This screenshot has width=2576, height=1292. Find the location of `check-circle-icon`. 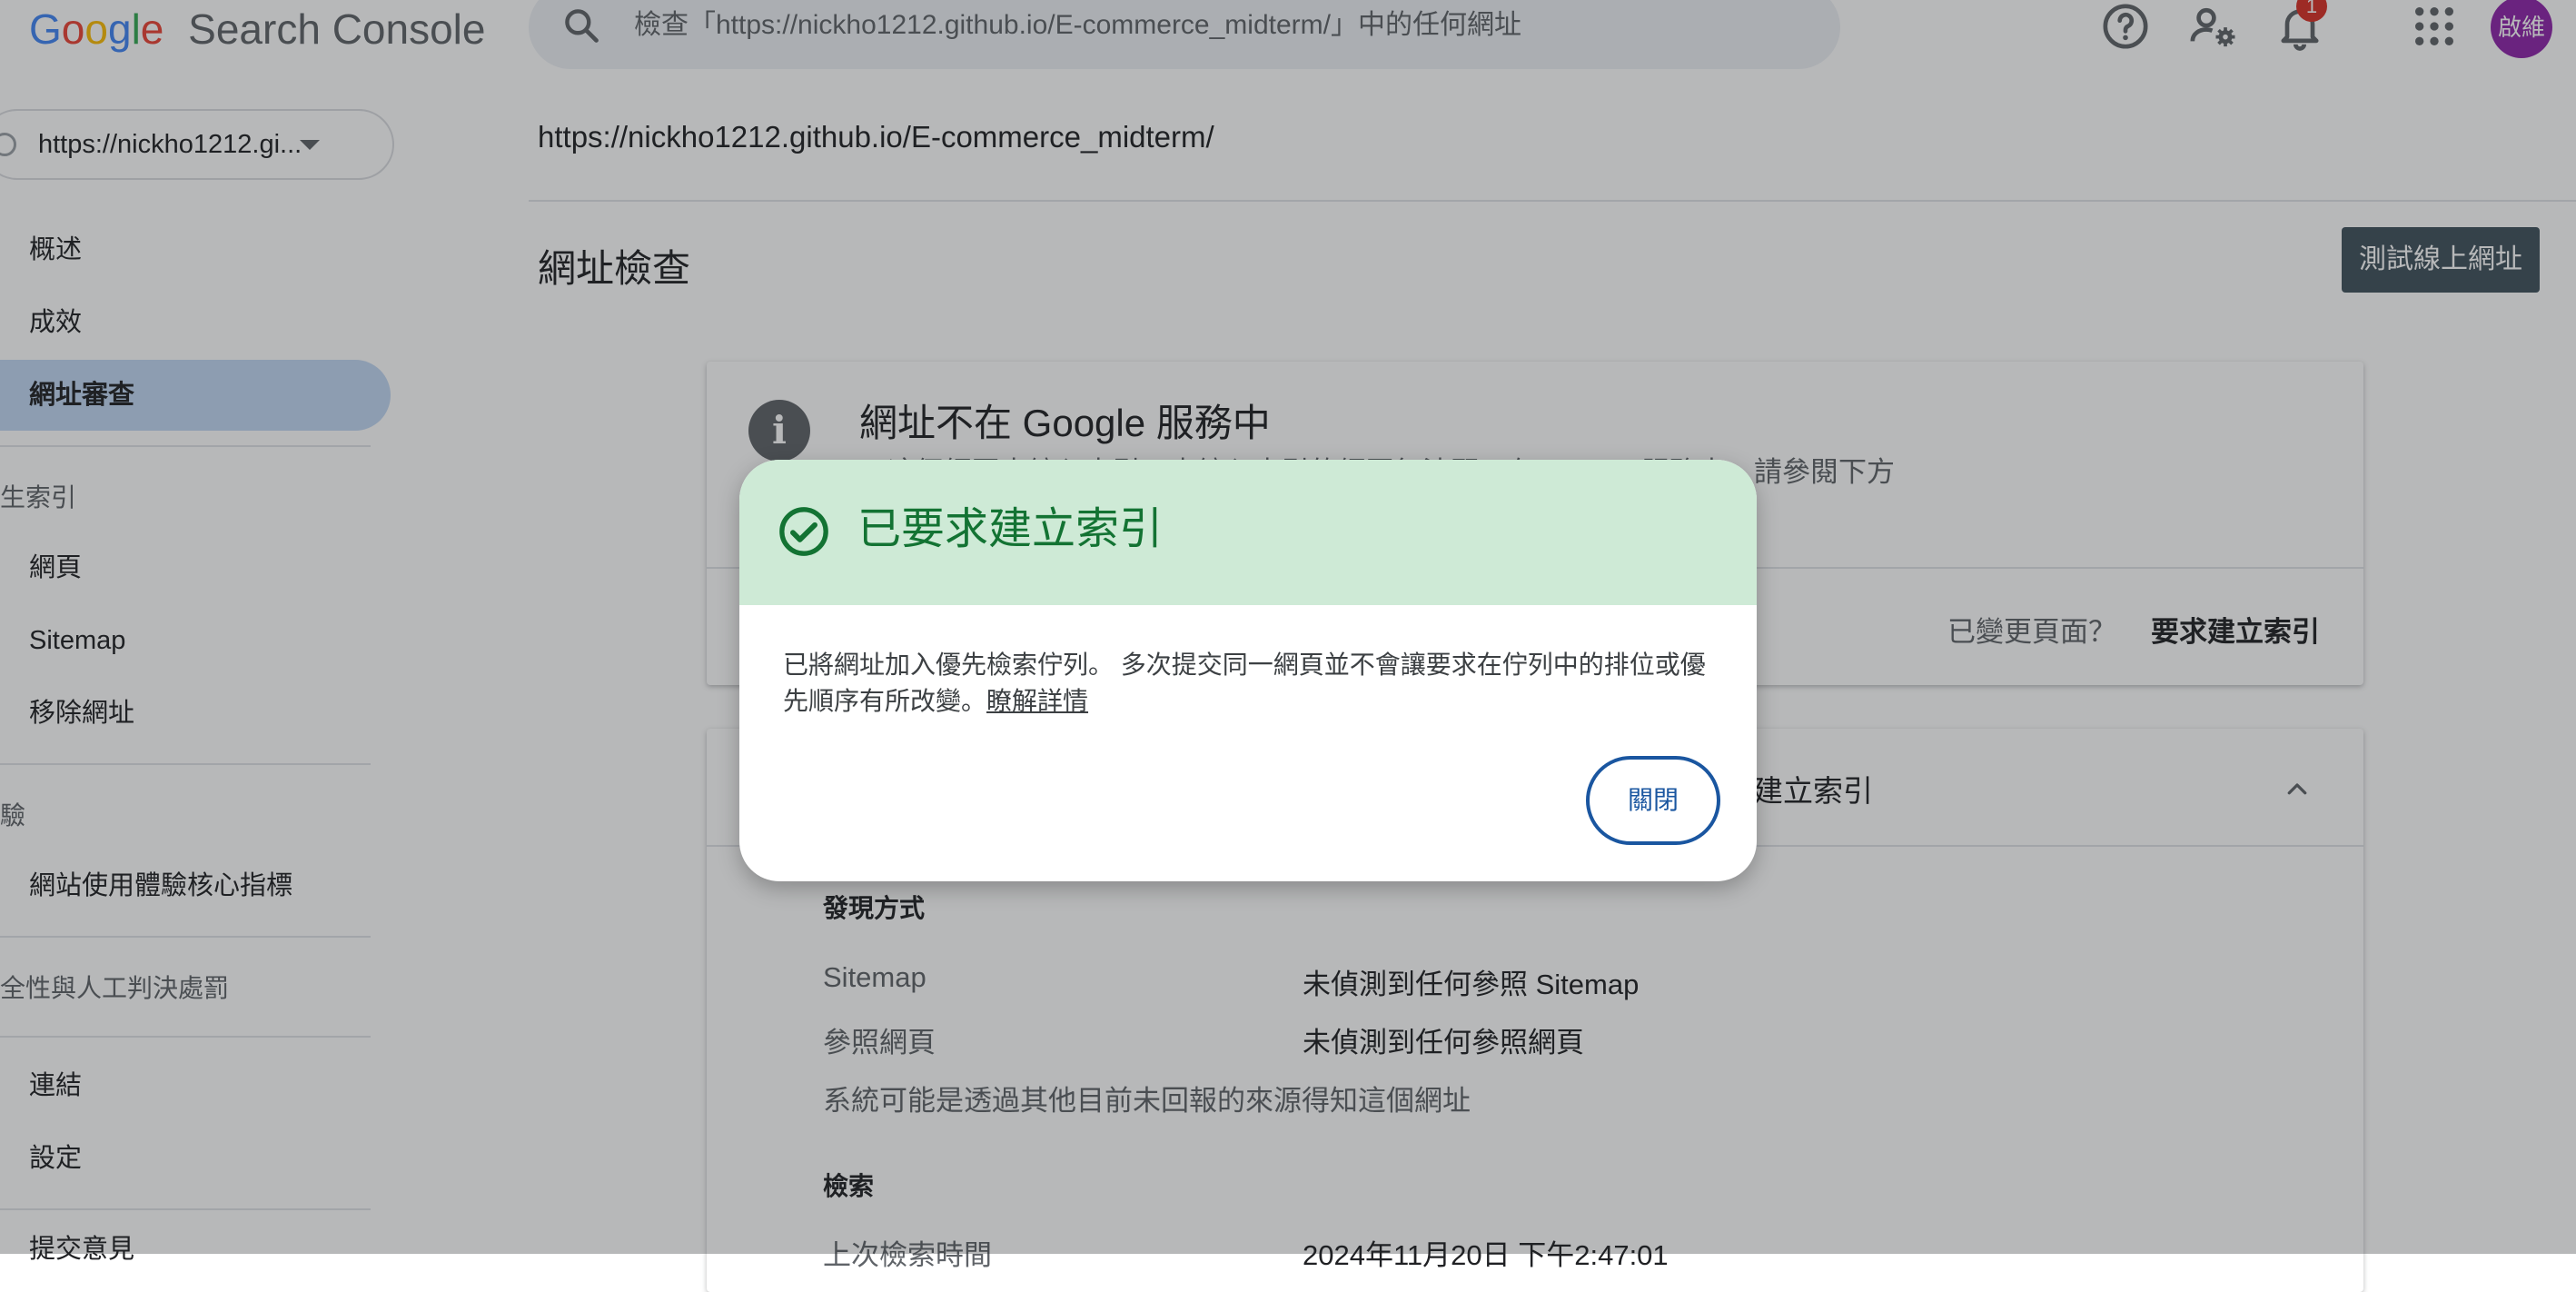

check-circle-icon is located at coordinates (803, 531).